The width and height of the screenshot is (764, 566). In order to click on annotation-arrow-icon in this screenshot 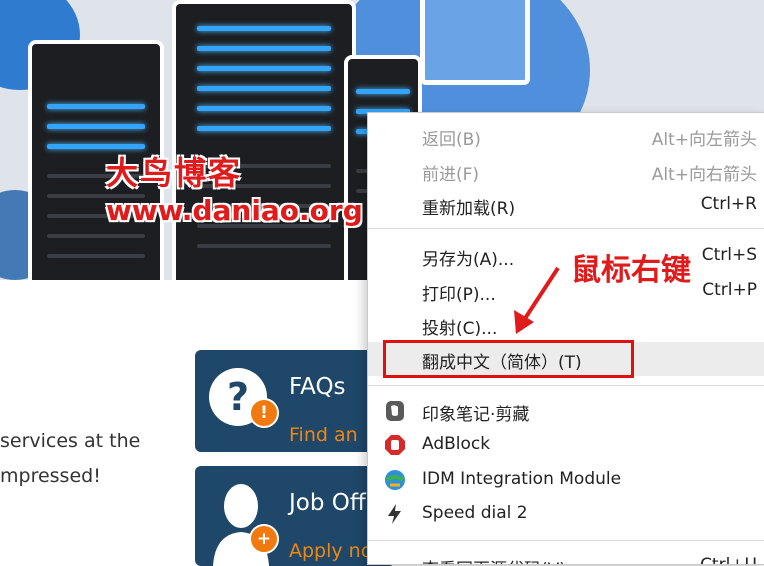, I will do `click(537, 300)`.